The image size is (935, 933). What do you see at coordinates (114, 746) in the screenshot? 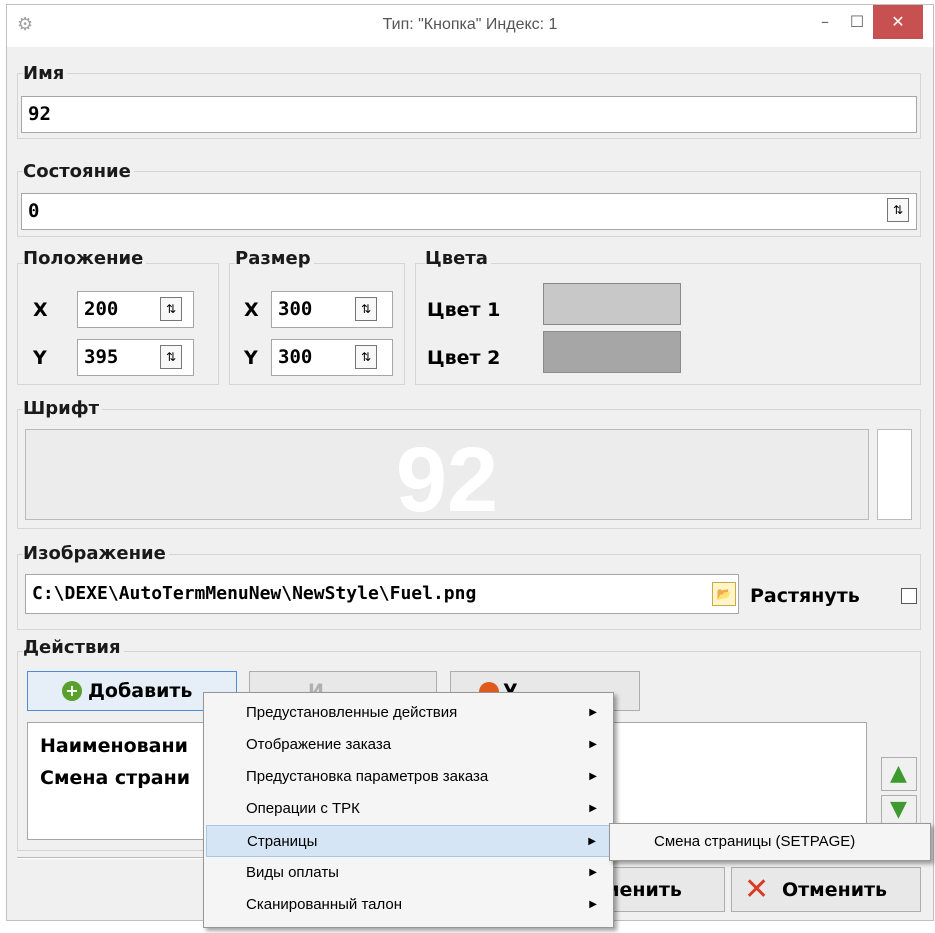
I see `list-header: Наименовани` at bounding box center [114, 746].